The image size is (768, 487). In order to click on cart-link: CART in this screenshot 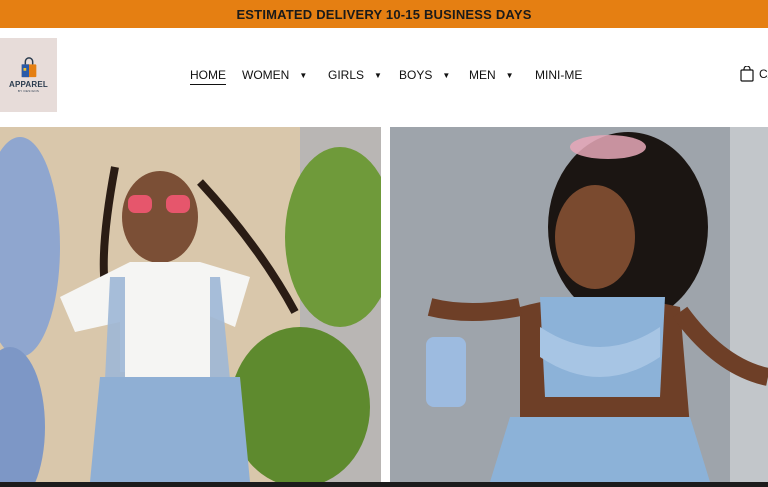, I will do `click(754, 74)`.